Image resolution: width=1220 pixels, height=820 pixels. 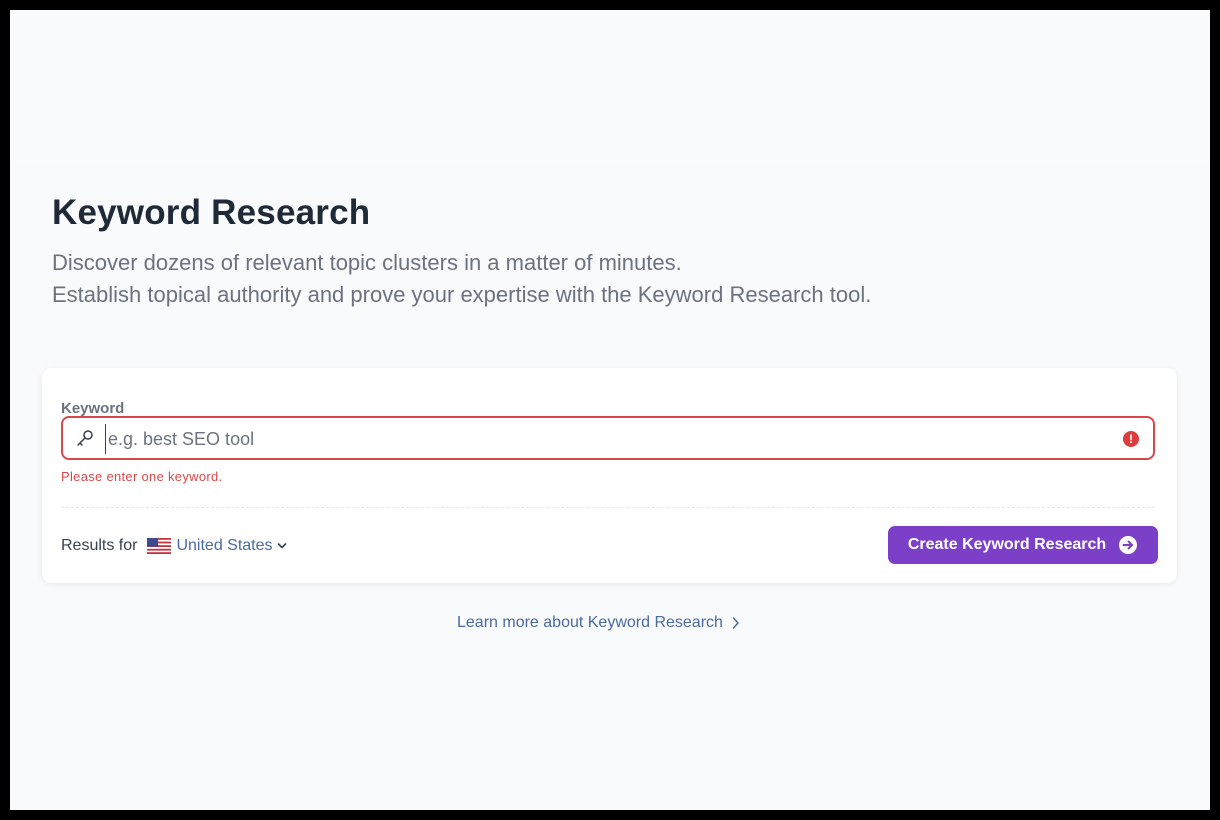 What do you see at coordinates (1128, 545) in the screenshot?
I see `arrow-circle-right-icon` at bounding box center [1128, 545].